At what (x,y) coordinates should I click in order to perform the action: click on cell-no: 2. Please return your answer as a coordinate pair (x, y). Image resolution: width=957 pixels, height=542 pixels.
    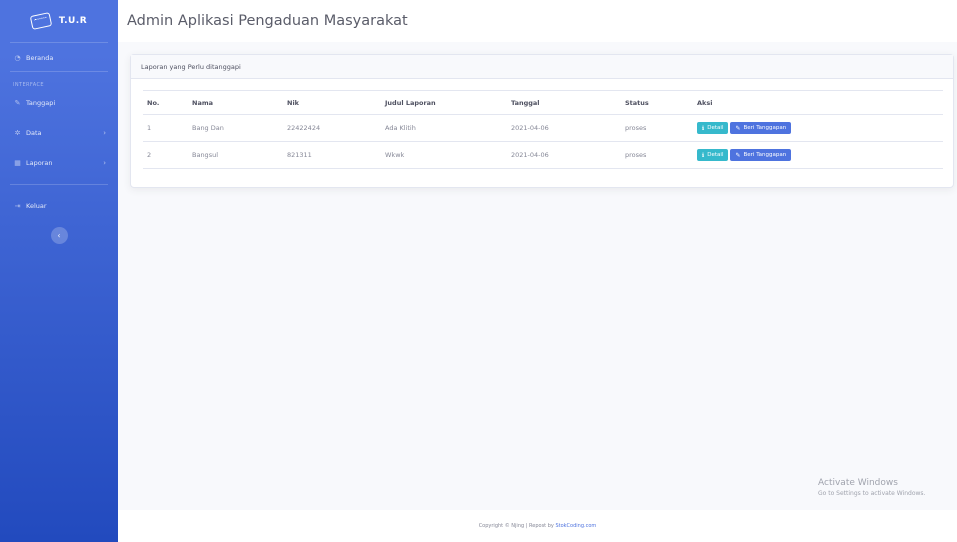
    Looking at the image, I should click on (165, 155).